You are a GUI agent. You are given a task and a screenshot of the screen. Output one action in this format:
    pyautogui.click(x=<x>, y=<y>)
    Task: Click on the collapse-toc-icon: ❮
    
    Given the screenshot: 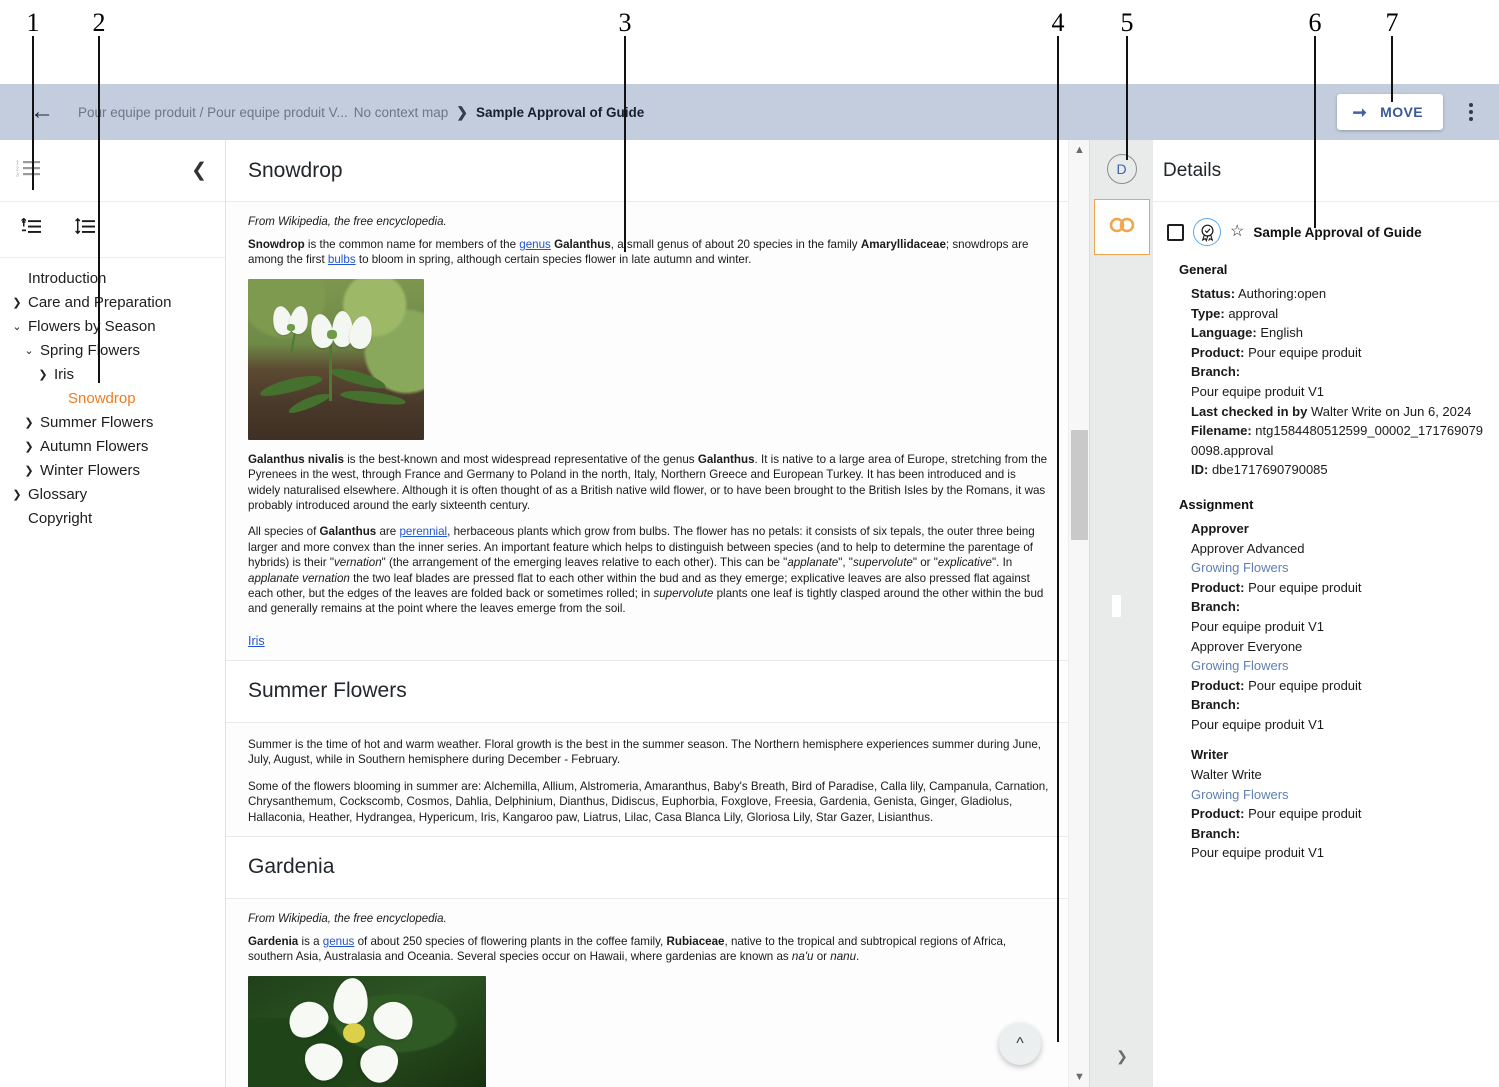 What is the action you would take?
    pyautogui.click(x=199, y=170)
    